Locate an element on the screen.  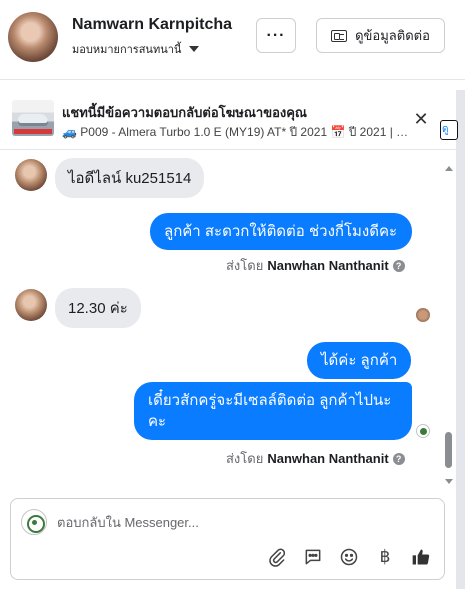
assign-conversation-dropdown: มอบหมายการสนทนานี้ is located at coordinates (136, 49).